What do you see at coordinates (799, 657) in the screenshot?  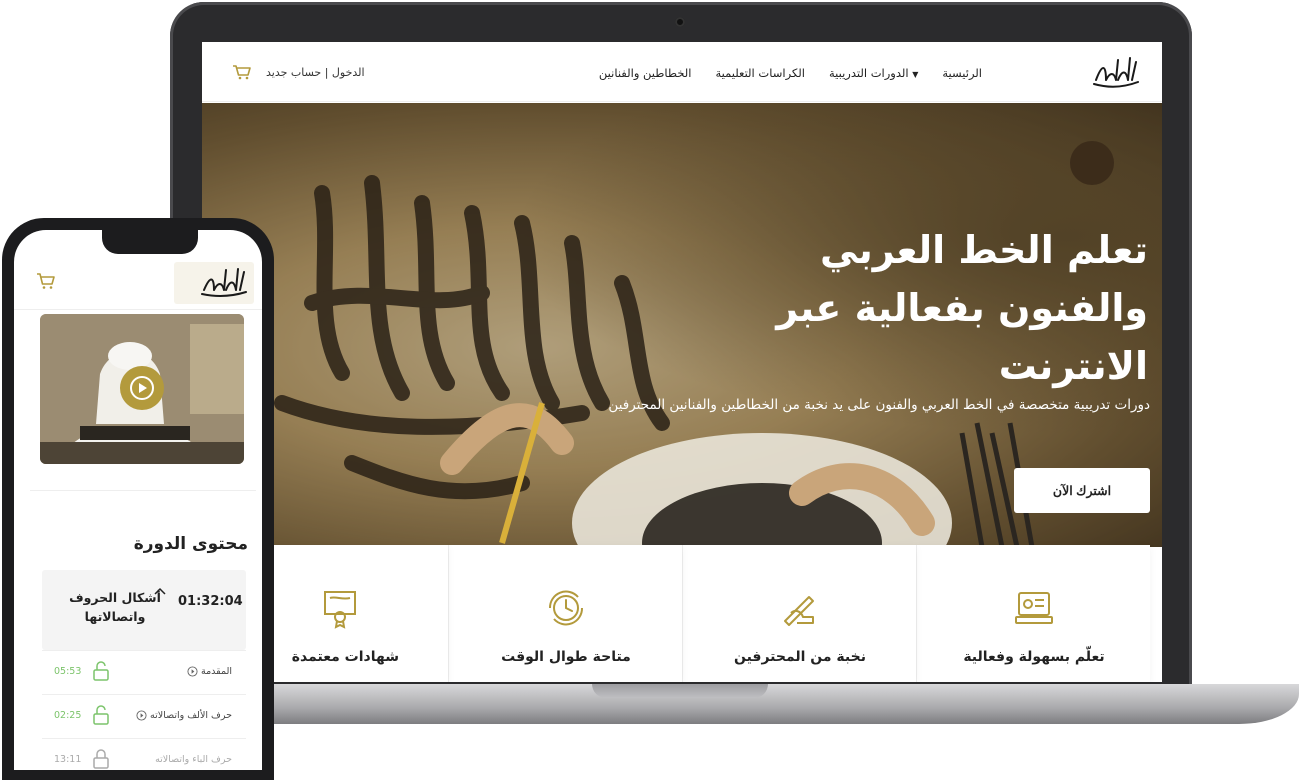 I see `feature-title: نخبة من المحترفين` at bounding box center [799, 657].